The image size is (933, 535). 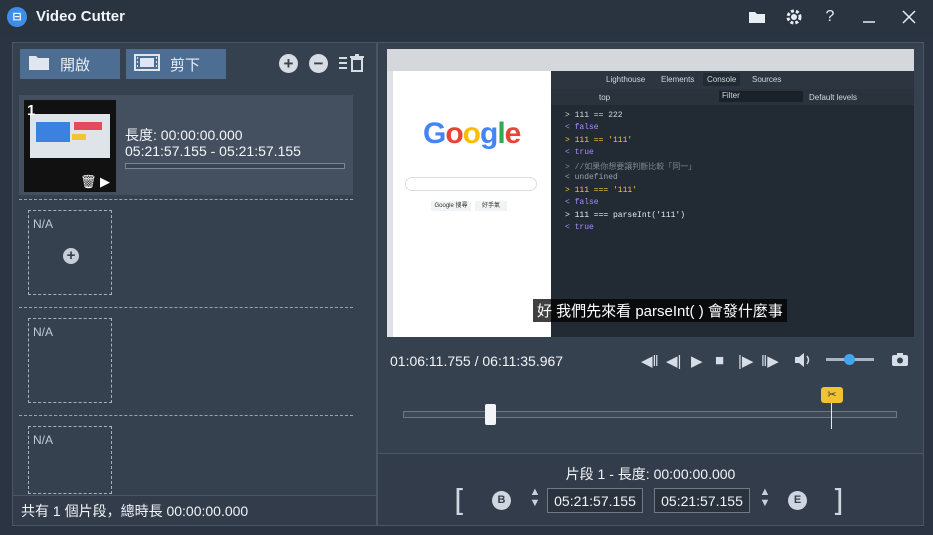 I want to click on google-search-box, so click(x=471, y=184).